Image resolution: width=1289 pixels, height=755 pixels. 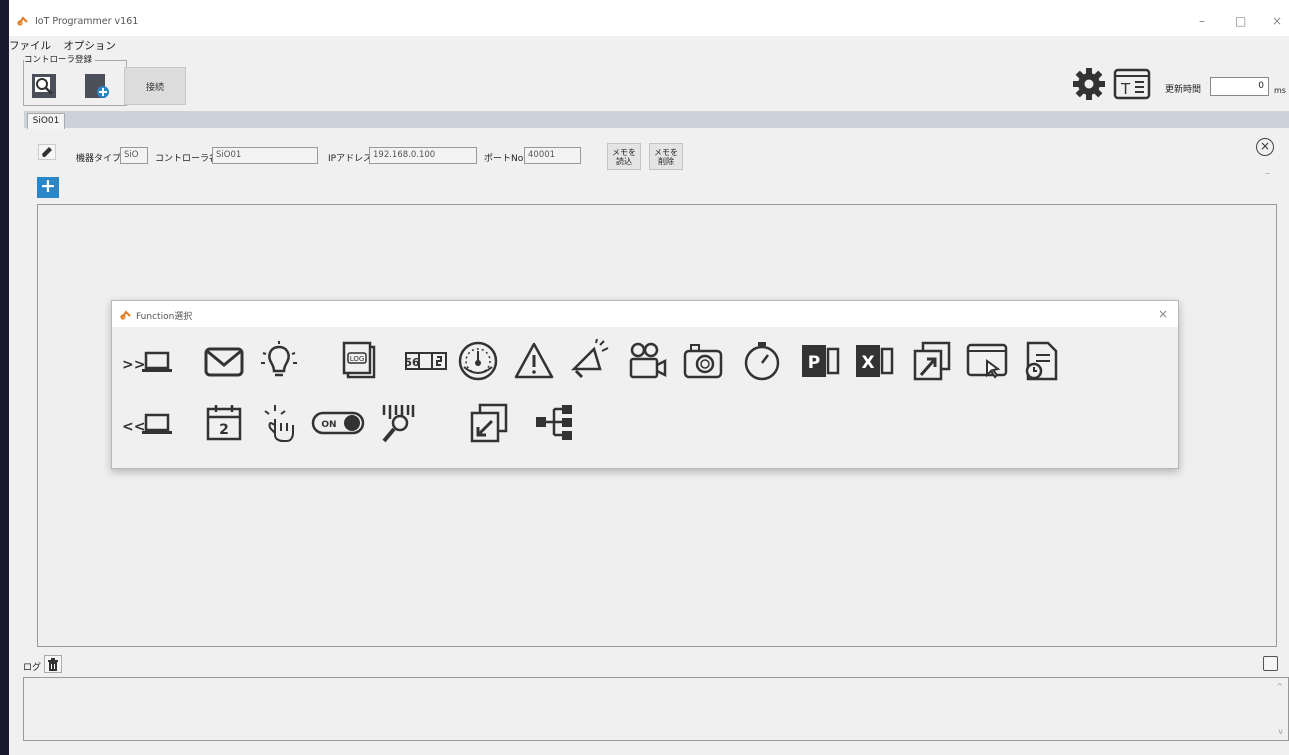 What do you see at coordinates (1280, 731) in the screenshot?
I see `scroll-down-icon: v` at bounding box center [1280, 731].